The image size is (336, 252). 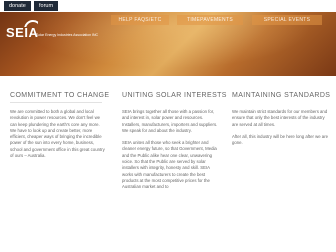 I want to click on column-title: COMMITMENT TO CHANGE, so click(x=60, y=95).